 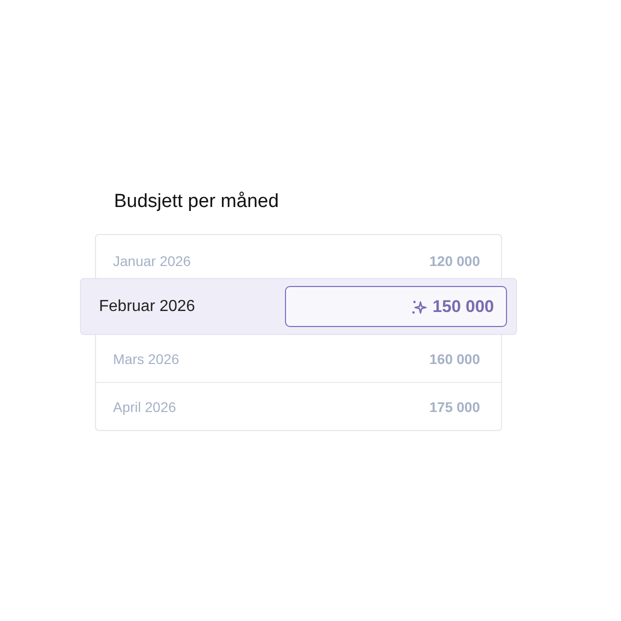 What do you see at coordinates (147, 307) in the screenshot?
I see `month-label: Februar 2026` at bounding box center [147, 307].